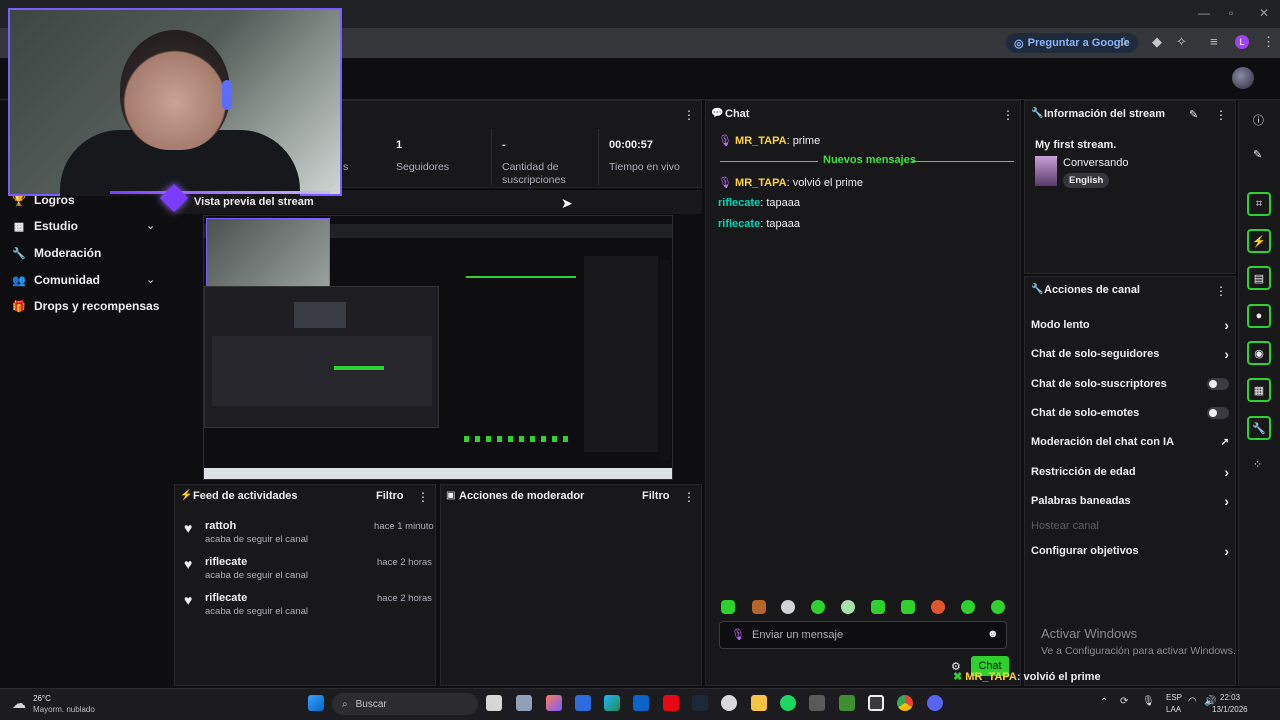 The image size is (1280, 720). I want to click on clock-time: 22:03, so click(1230, 697).